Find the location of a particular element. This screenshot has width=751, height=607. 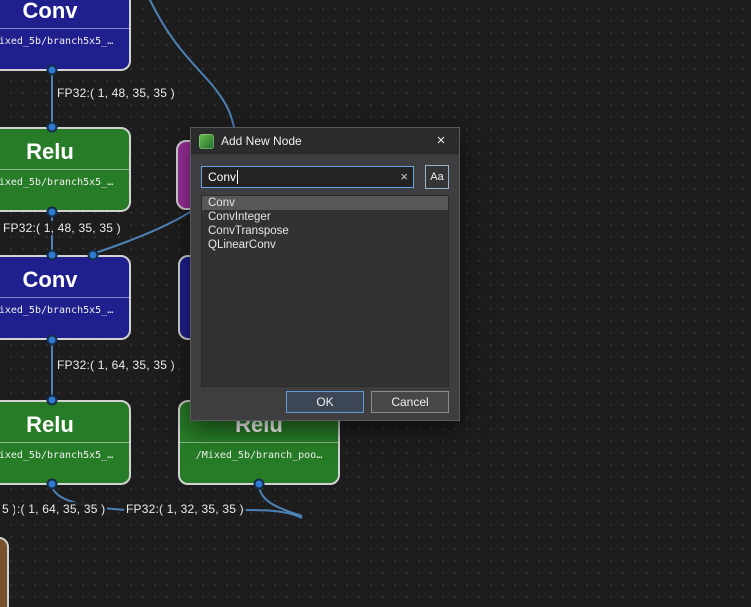

dialog-titlebar: Add New Node × is located at coordinates (325, 141).